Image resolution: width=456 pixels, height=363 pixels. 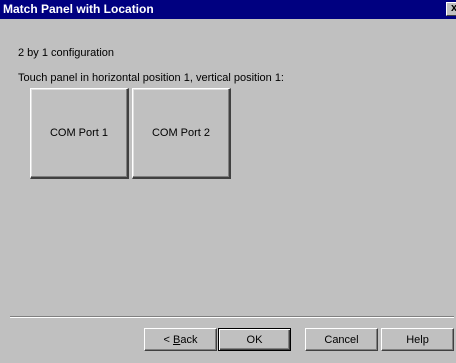 I want to click on back-button-label: < Back, so click(x=180, y=339).